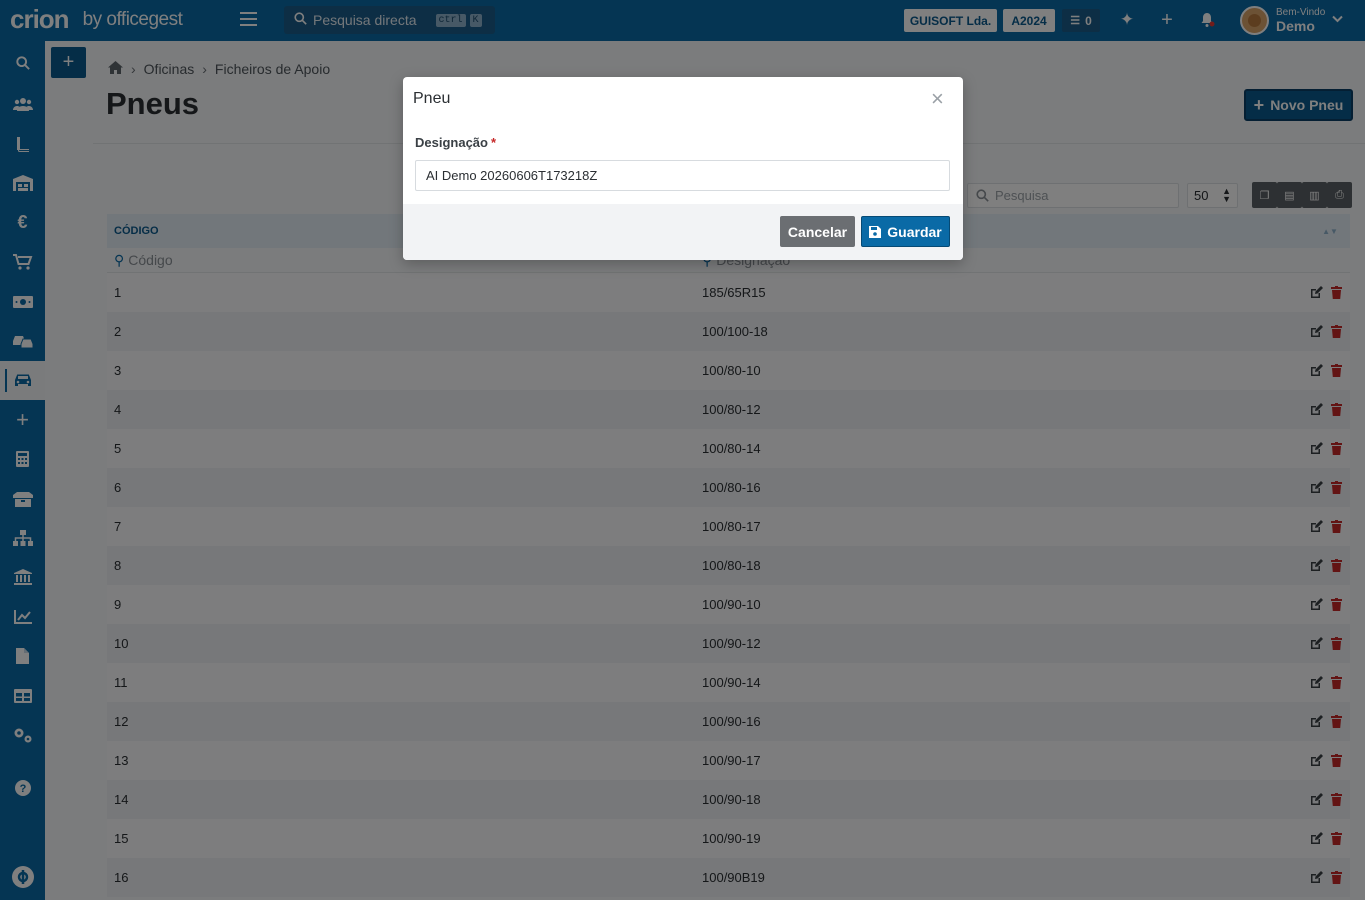 The width and height of the screenshot is (1365, 900). I want to click on save-button: Guardar, so click(905, 231).